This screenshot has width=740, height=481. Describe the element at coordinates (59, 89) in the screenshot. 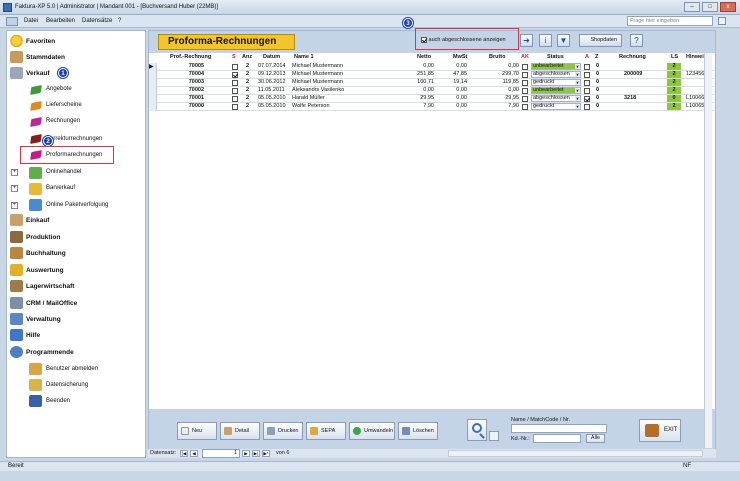

I see `nav-angebote: Angebote` at that location.